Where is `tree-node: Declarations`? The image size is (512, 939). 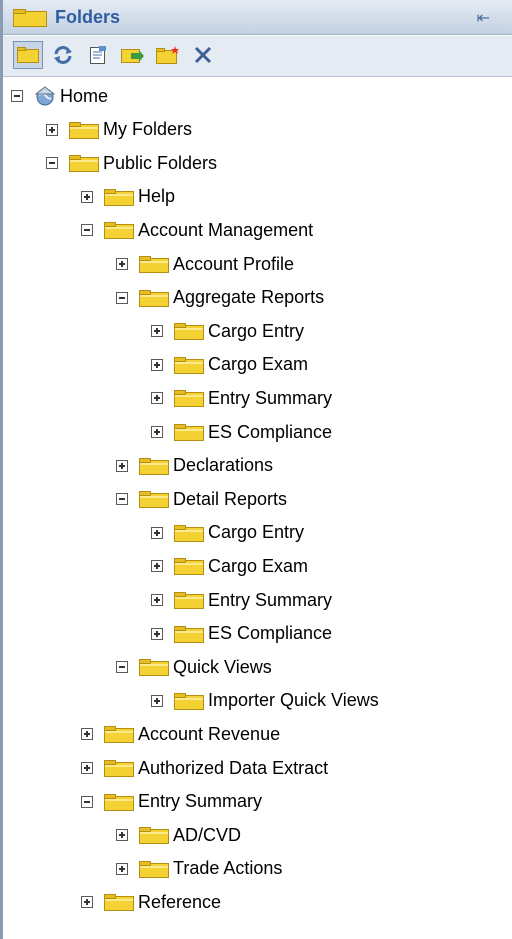 tree-node: Declarations is located at coordinates (194, 466).